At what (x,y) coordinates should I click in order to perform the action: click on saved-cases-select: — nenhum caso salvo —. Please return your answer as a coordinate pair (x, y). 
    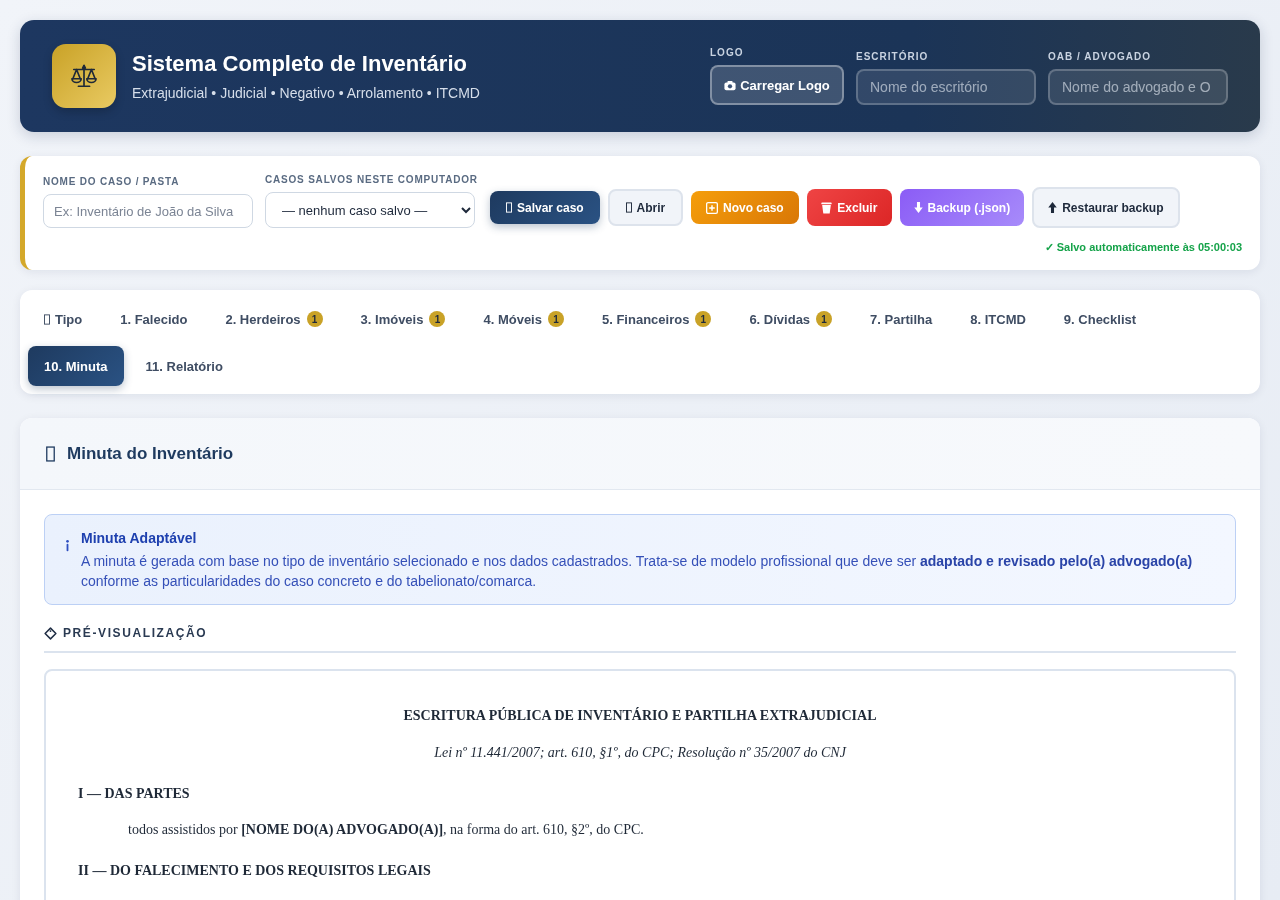
    Looking at the image, I should click on (370, 210).